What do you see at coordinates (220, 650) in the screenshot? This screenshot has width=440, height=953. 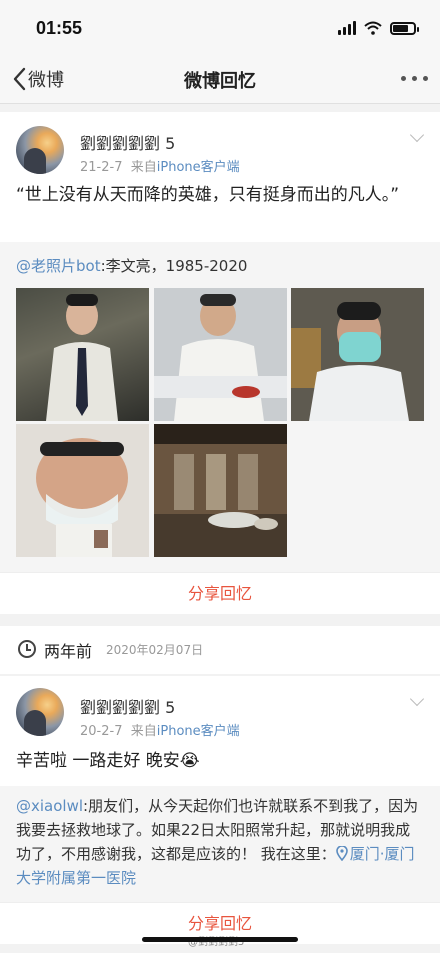 I see `section-header: 两年前 2020年02月07日` at bounding box center [220, 650].